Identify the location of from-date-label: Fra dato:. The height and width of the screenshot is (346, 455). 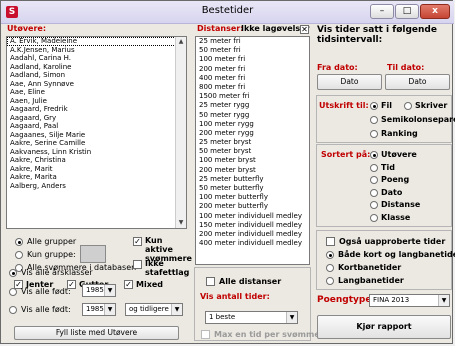
(337, 67).